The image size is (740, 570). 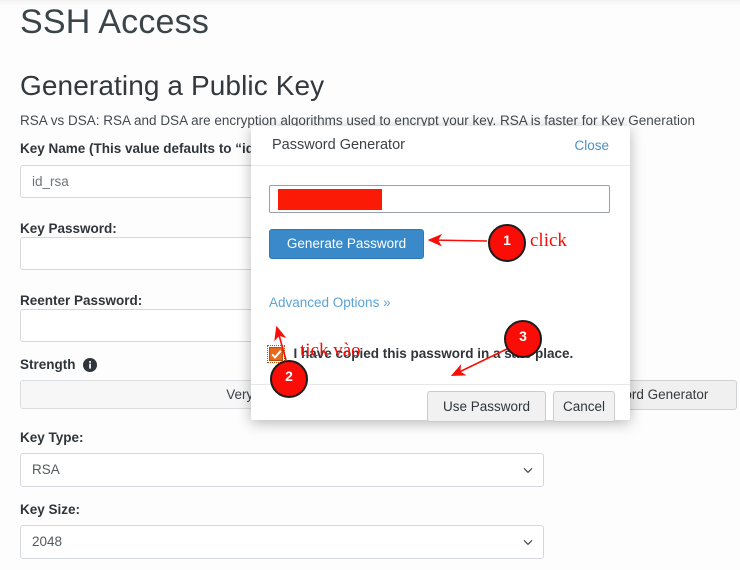 What do you see at coordinates (68, 228) in the screenshot?
I see `key-password-label: Key Password:` at bounding box center [68, 228].